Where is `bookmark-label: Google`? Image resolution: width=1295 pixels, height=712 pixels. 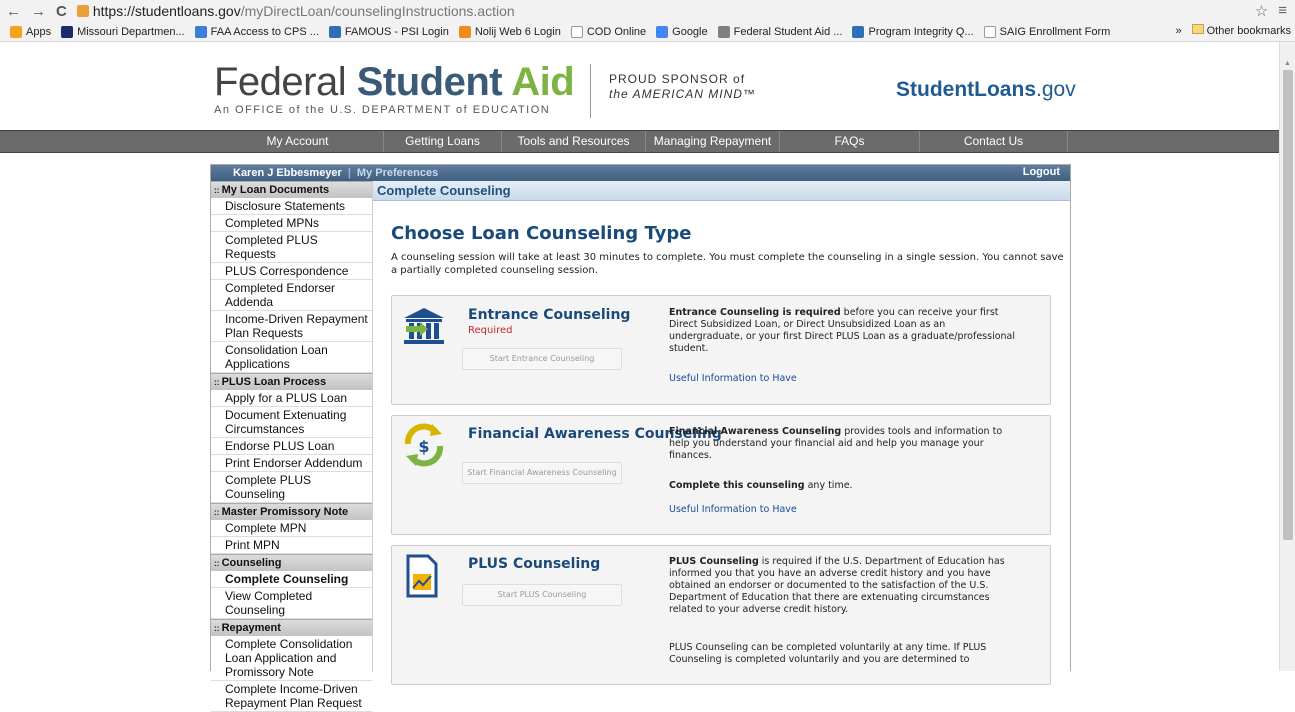
bookmark-label: Google is located at coordinates (690, 31).